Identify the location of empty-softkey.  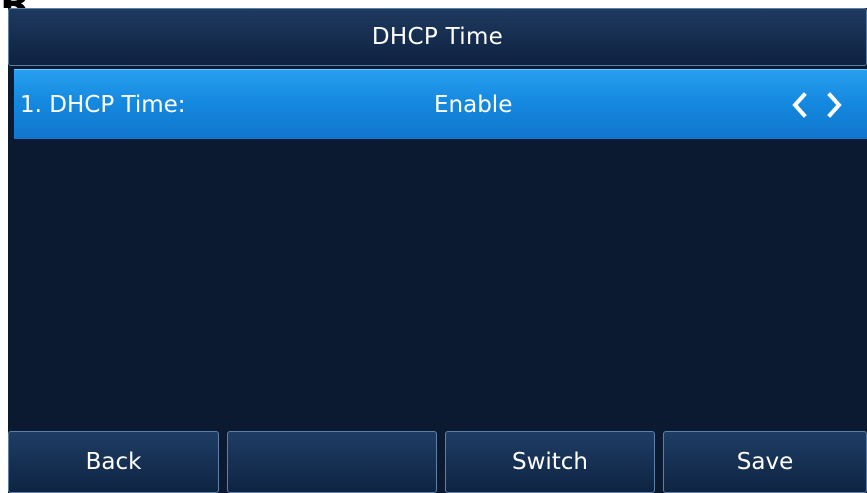
(332, 462).